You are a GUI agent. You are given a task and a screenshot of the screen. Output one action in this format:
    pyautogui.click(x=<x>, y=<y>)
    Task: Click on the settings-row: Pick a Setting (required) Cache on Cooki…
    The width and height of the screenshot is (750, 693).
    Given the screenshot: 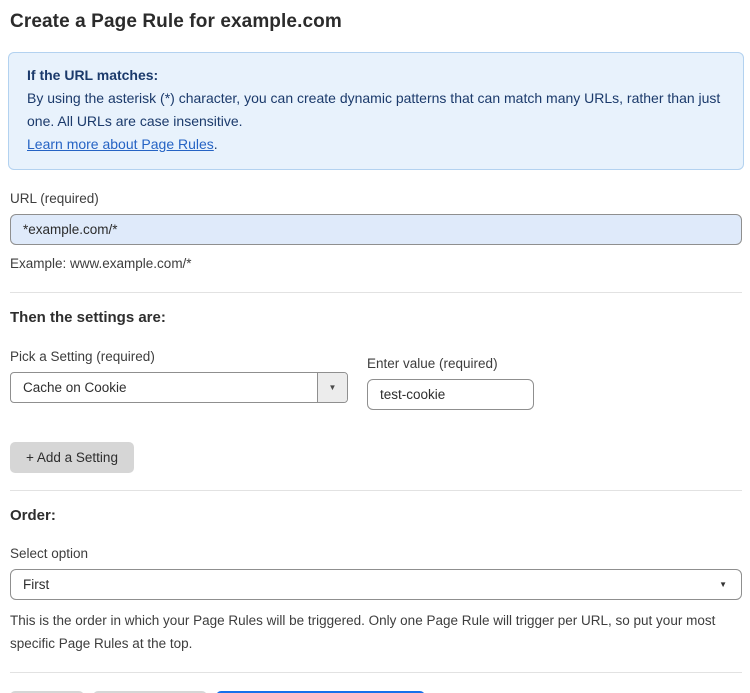 What is the action you would take?
    pyautogui.click(x=375, y=379)
    